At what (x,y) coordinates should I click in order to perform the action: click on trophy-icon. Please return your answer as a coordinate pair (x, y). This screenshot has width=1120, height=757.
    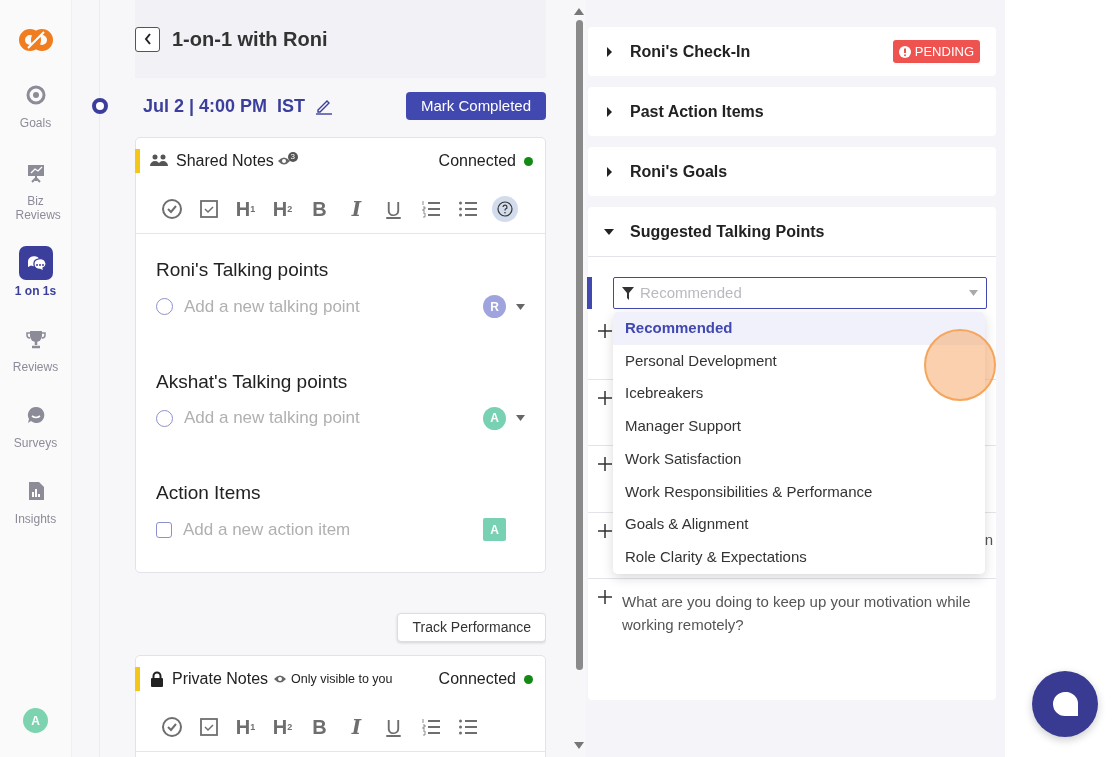
    Looking at the image, I should click on (35, 339).